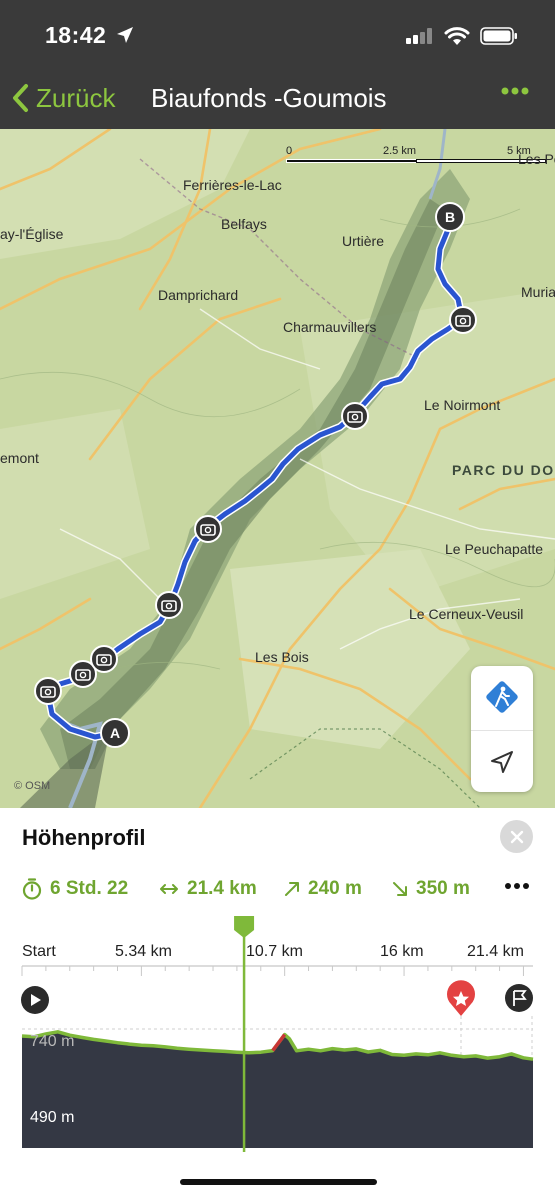 This screenshot has height=1200, width=555. Describe the element at coordinates (494, 549) in the screenshot. I see `place-label: Le Peuchapatte` at that location.